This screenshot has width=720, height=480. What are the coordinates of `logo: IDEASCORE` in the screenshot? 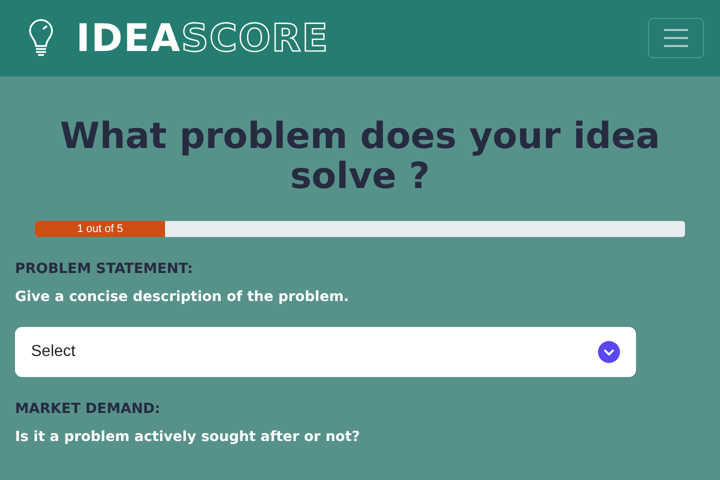 It's located at (202, 38).